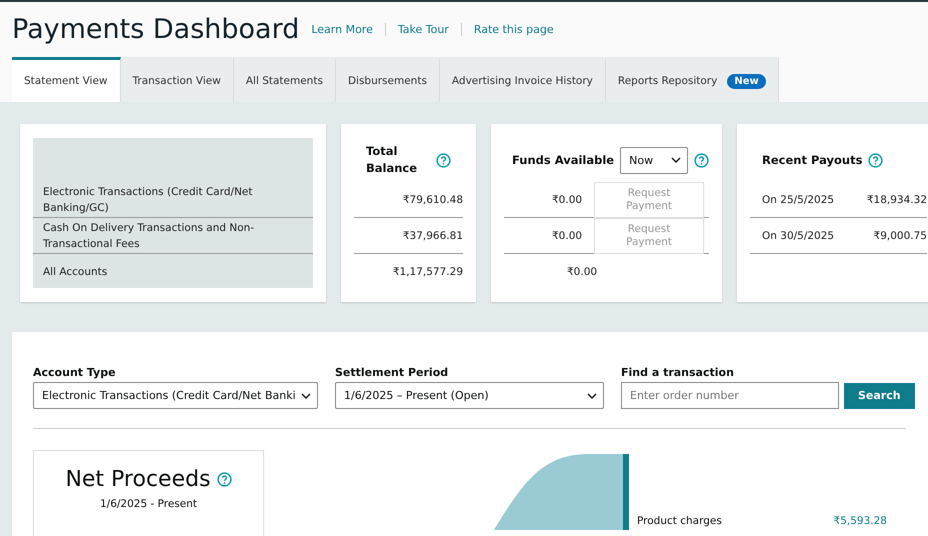 The height and width of the screenshot is (536, 928). I want to click on account-name: Cash On Delivery Transactions and Non-Transactional Fees, so click(149, 236).